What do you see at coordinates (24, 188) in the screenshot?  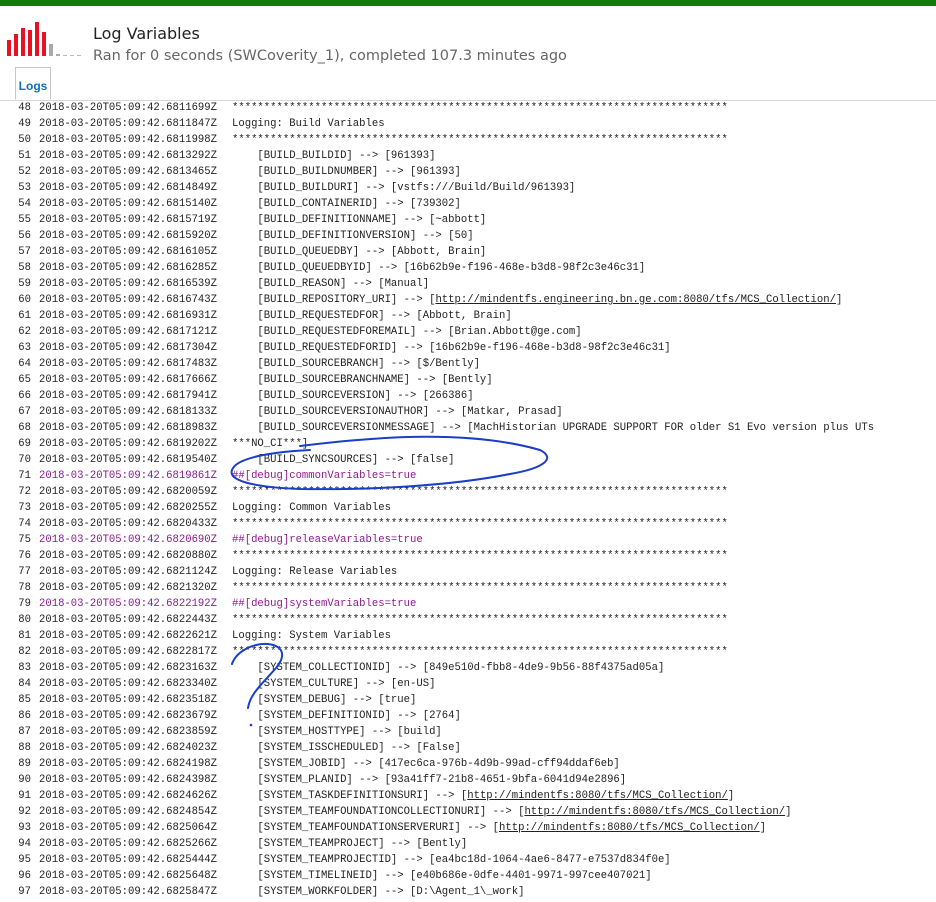 I see `line-number: 53` at bounding box center [24, 188].